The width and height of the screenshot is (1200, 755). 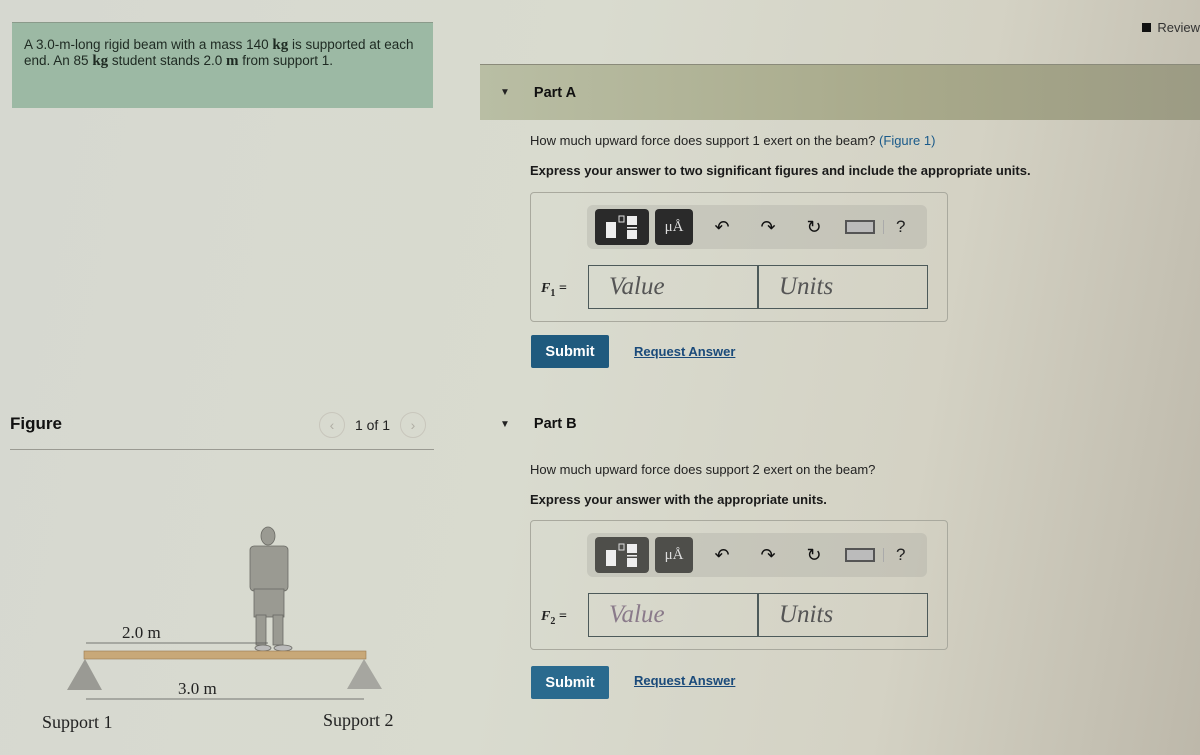 I want to click on next-figure-button: ›, so click(x=413, y=425).